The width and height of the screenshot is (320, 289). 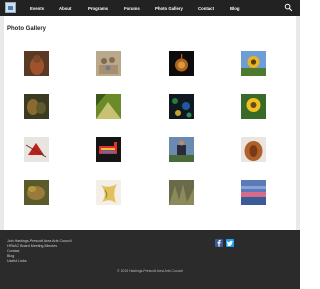 I want to click on footer-link-useful-links: Useful Links, so click(x=17, y=261).